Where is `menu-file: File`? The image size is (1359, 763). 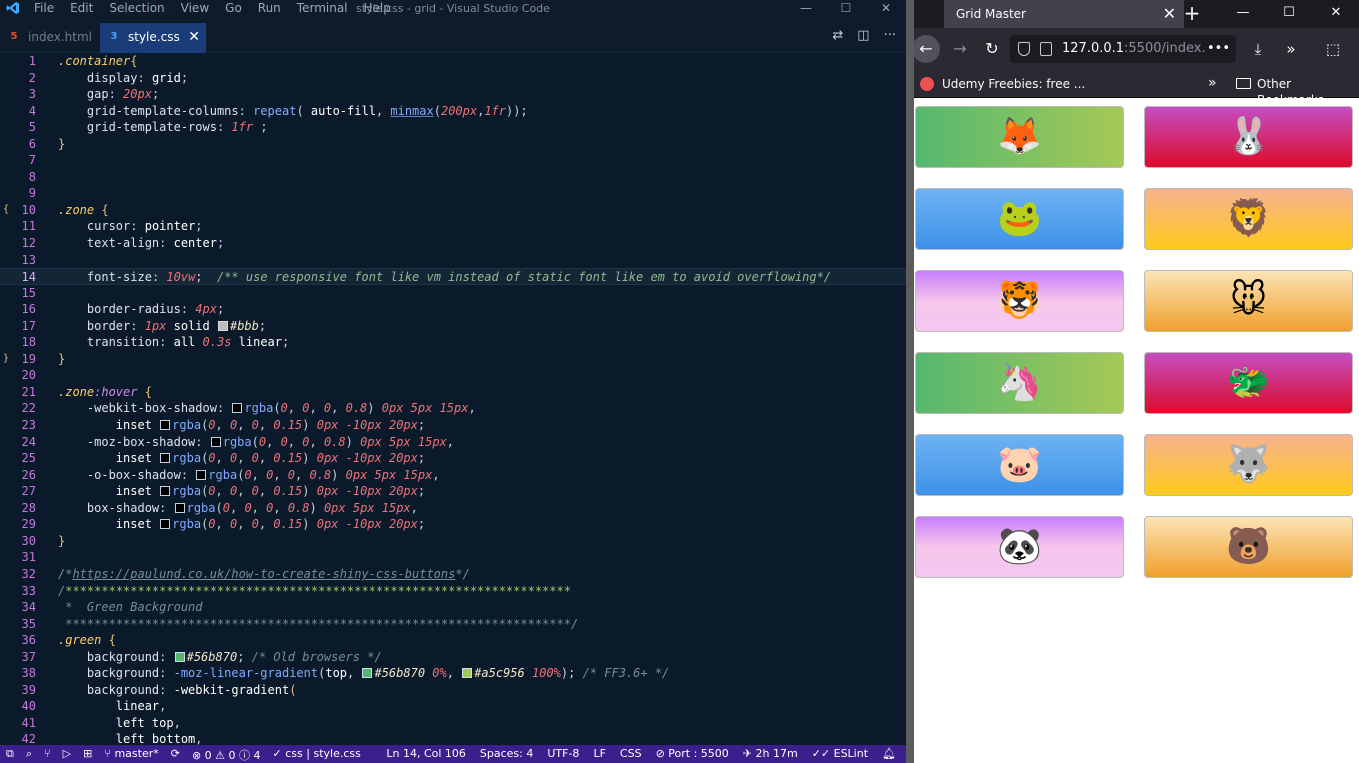
menu-file: File is located at coordinates (44, 8).